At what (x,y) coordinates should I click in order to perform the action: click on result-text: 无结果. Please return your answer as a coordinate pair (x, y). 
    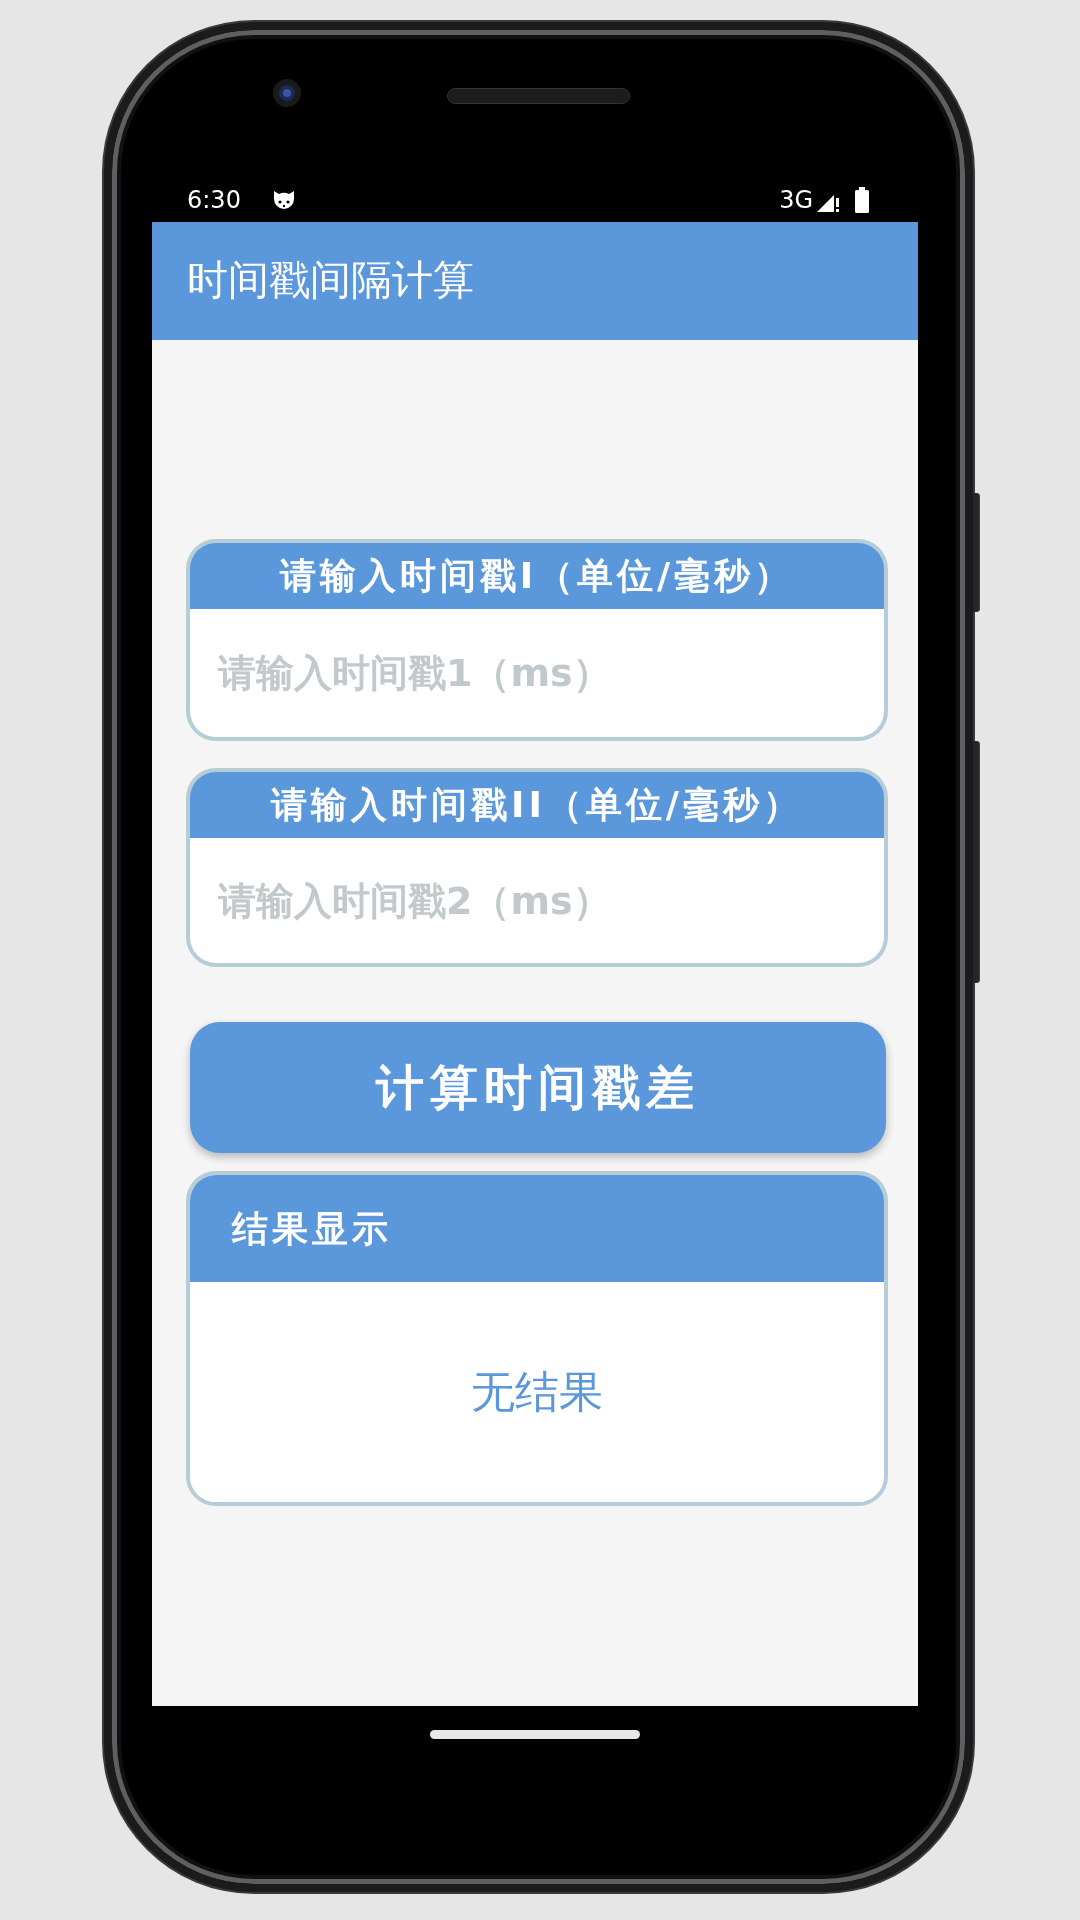
    Looking at the image, I should click on (537, 1392).